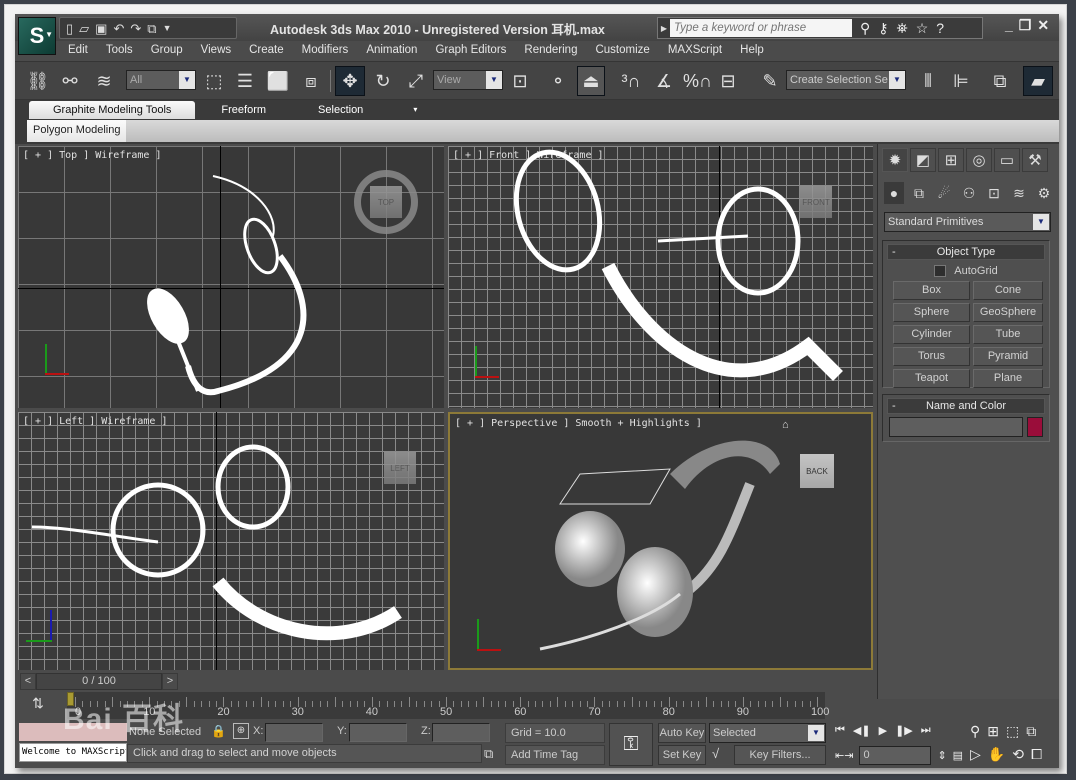 This screenshot has width=1076, height=780. What do you see at coordinates (1019, 193) in the screenshot?
I see `space-warps-icon: ≋` at bounding box center [1019, 193].